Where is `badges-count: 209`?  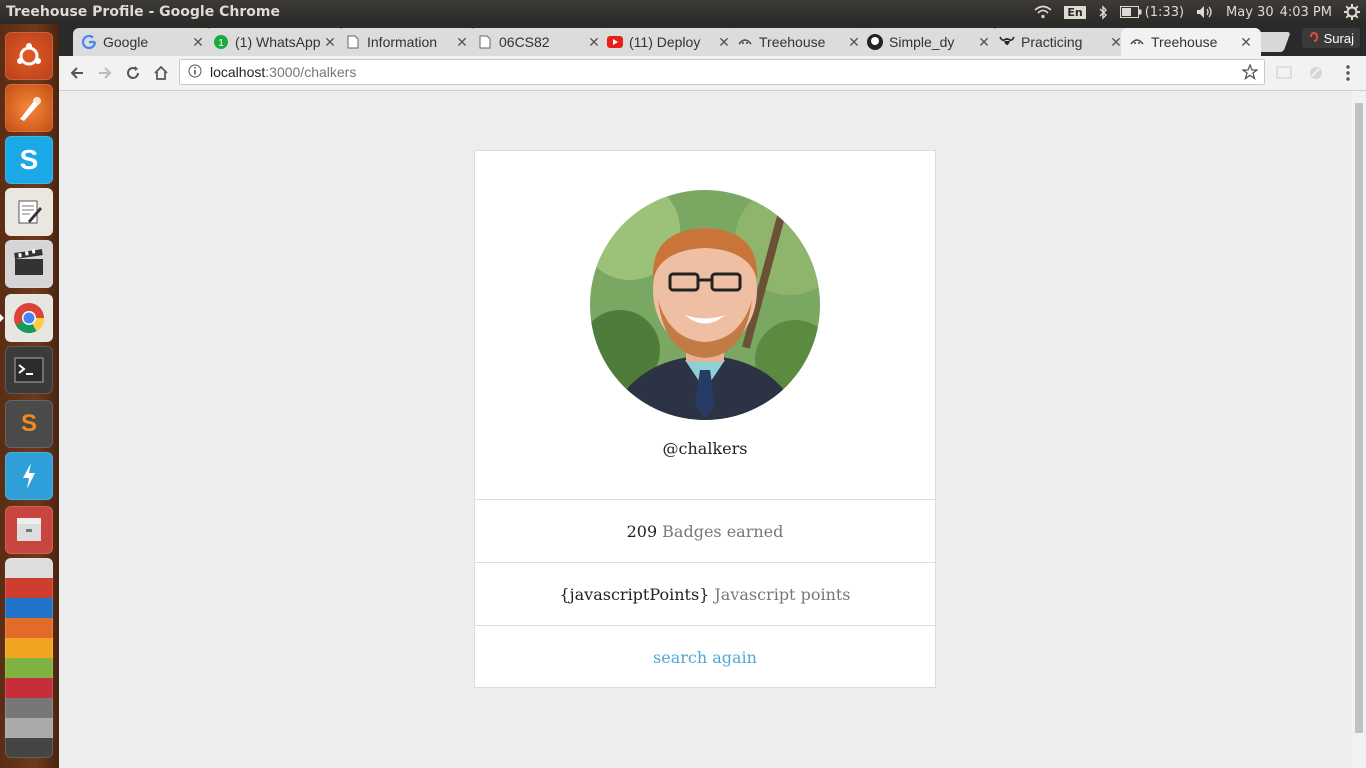 badges-count: 209 is located at coordinates (642, 531).